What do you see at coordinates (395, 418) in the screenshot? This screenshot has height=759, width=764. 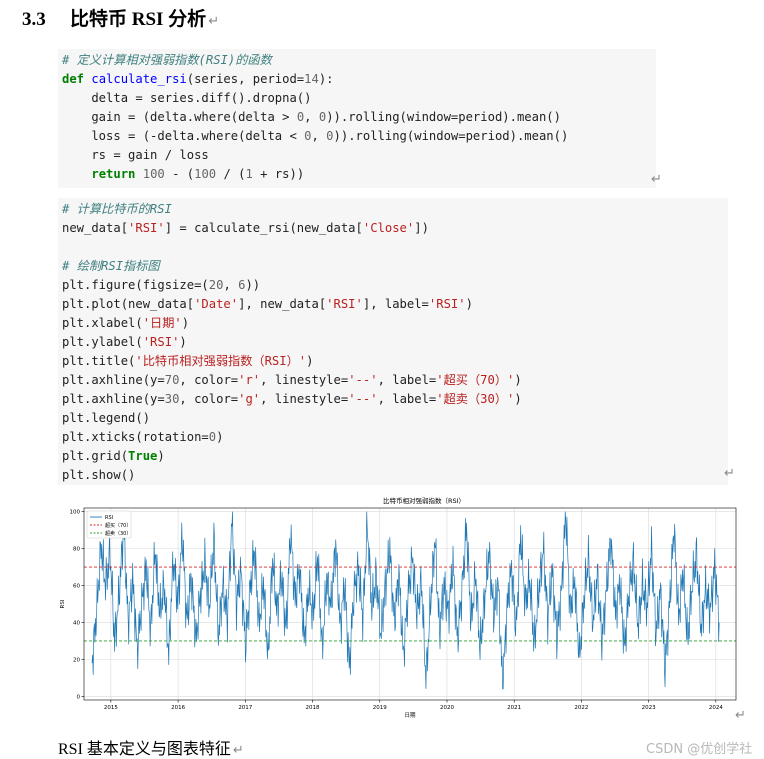 I see `code-2-line: plt.legend()` at bounding box center [395, 418].